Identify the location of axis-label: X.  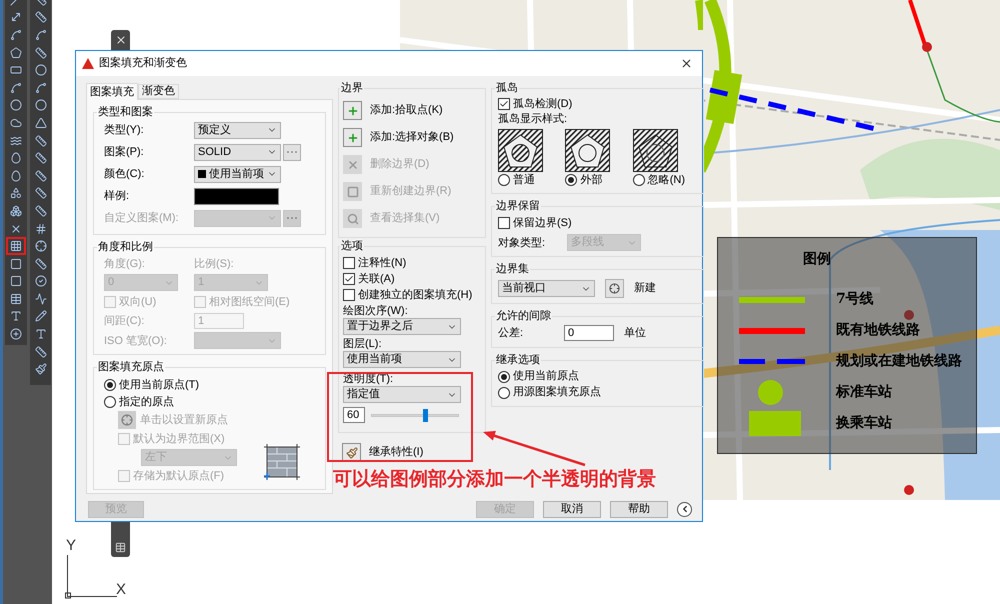
(121, 590).